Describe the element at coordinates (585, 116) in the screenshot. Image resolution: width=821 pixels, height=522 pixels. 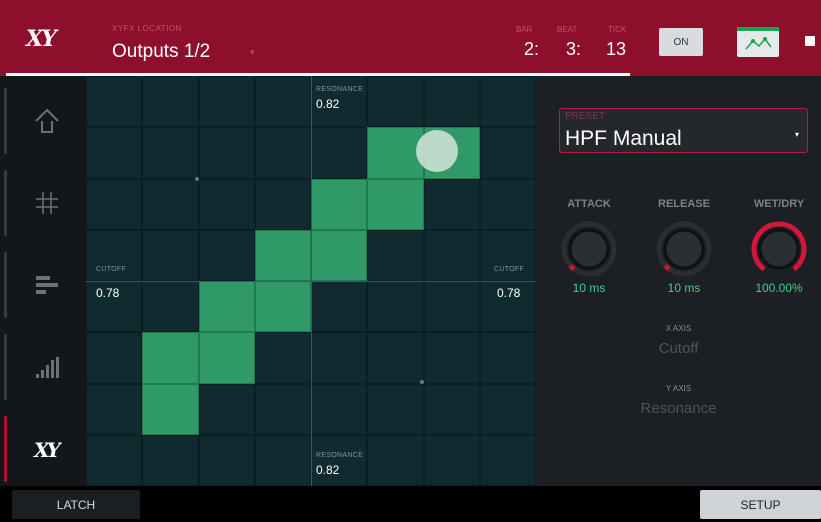
I see `preset-label: PRESET` at that location.